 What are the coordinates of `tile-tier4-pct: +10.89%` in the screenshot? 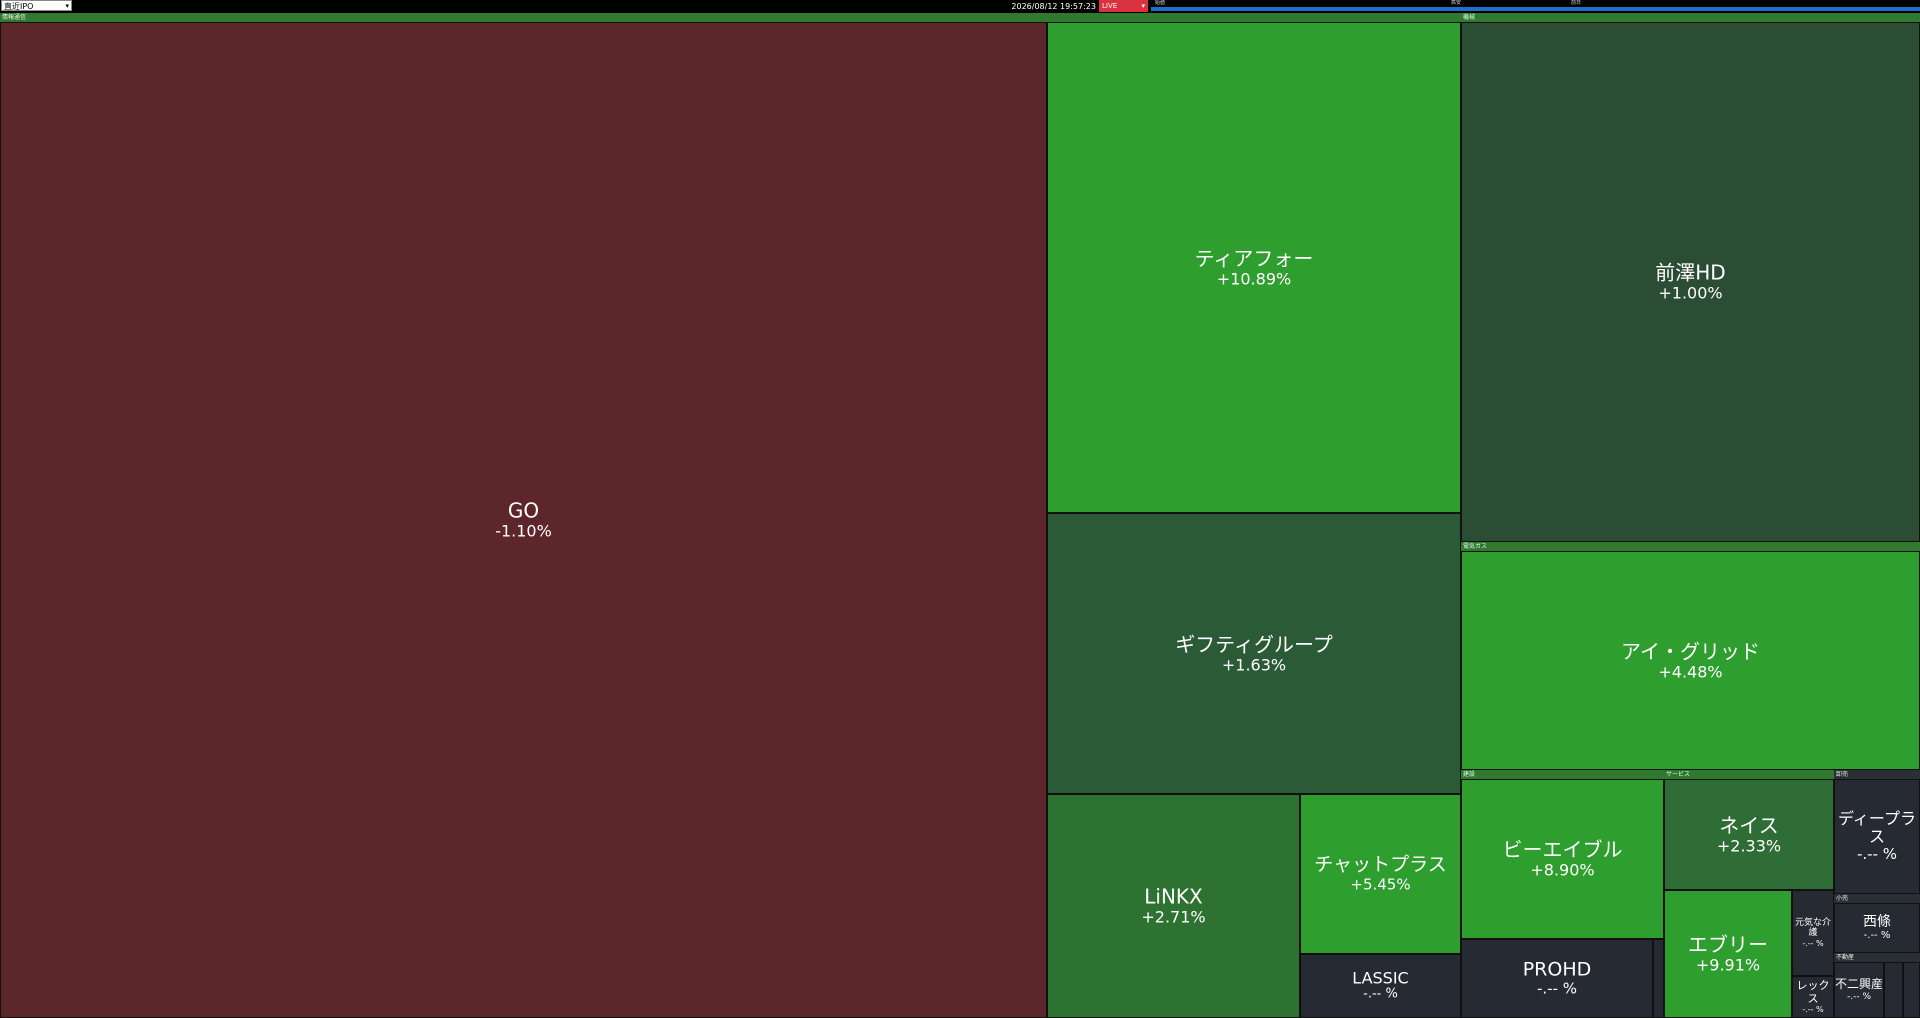 It's located at (1254, 278).